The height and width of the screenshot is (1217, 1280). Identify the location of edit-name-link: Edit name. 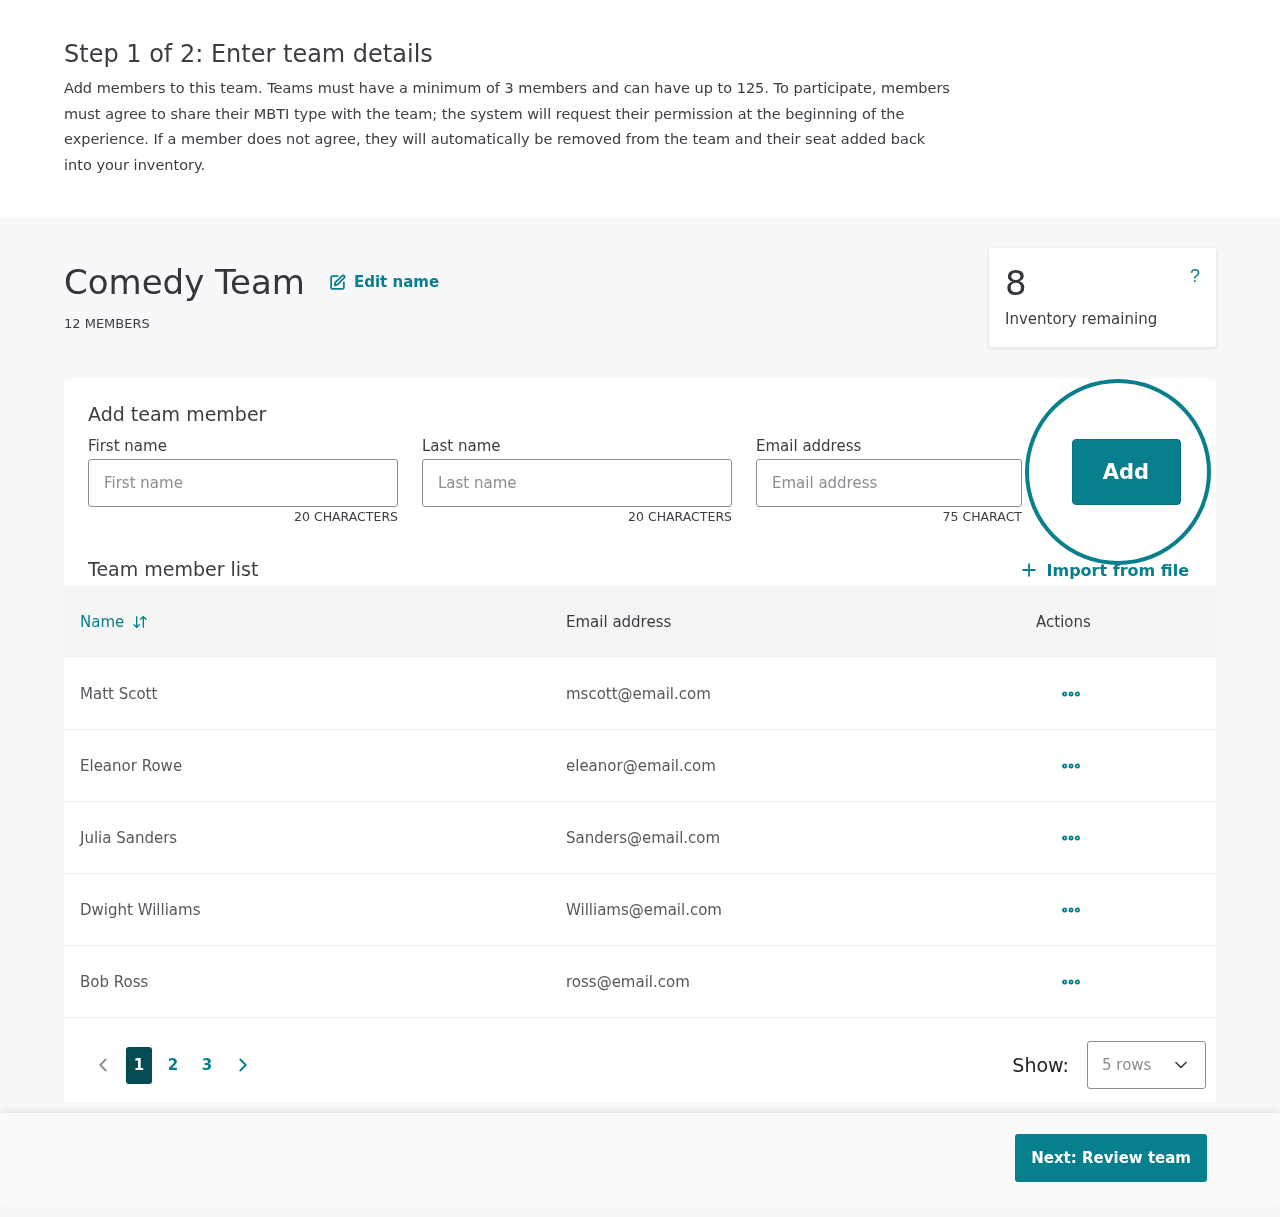
(384, 282).